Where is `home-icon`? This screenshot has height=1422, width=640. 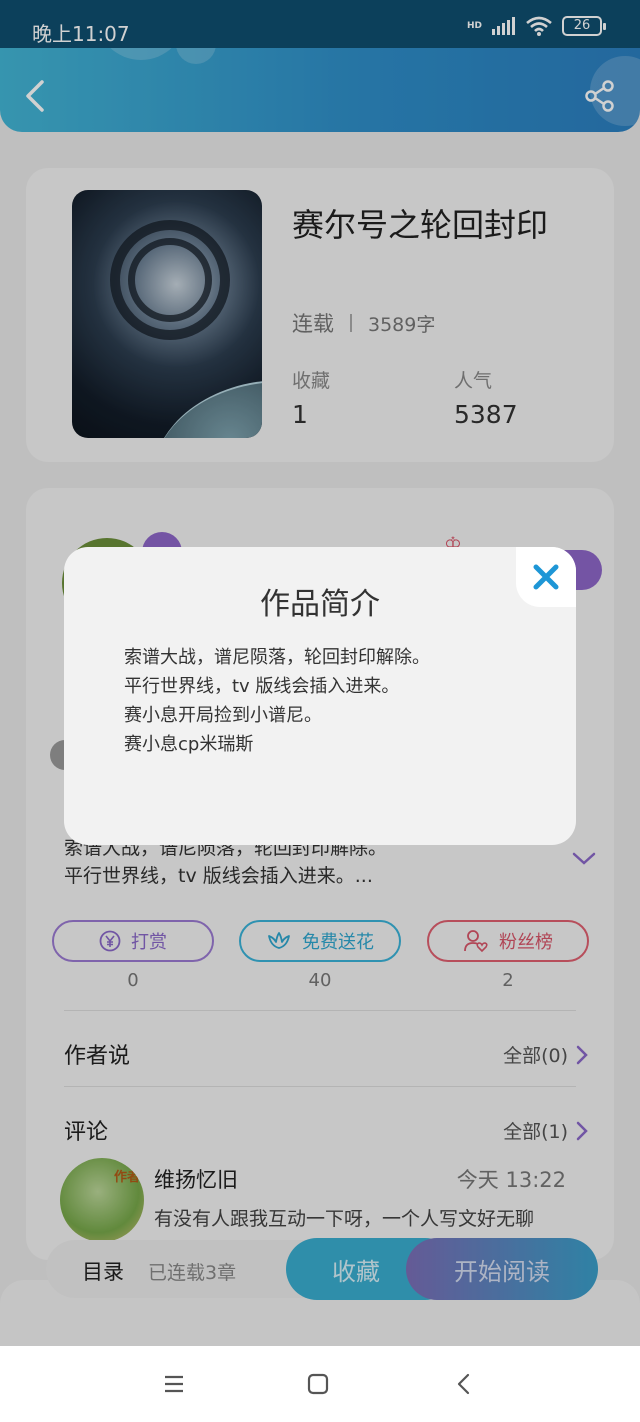 home-icon is located at coordinates (318, 1384).